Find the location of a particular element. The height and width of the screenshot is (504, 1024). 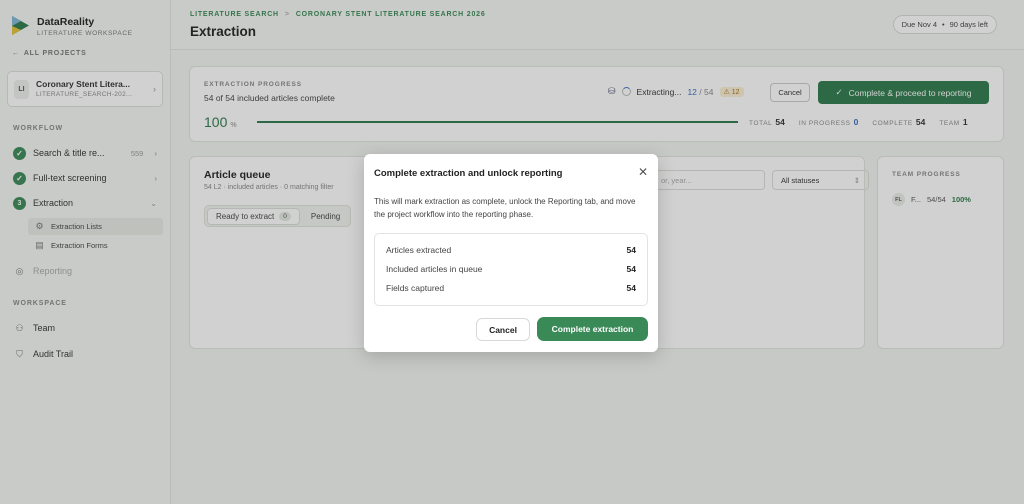

summary-row: Articles extracted 54 is located at coordinates (511, 249).